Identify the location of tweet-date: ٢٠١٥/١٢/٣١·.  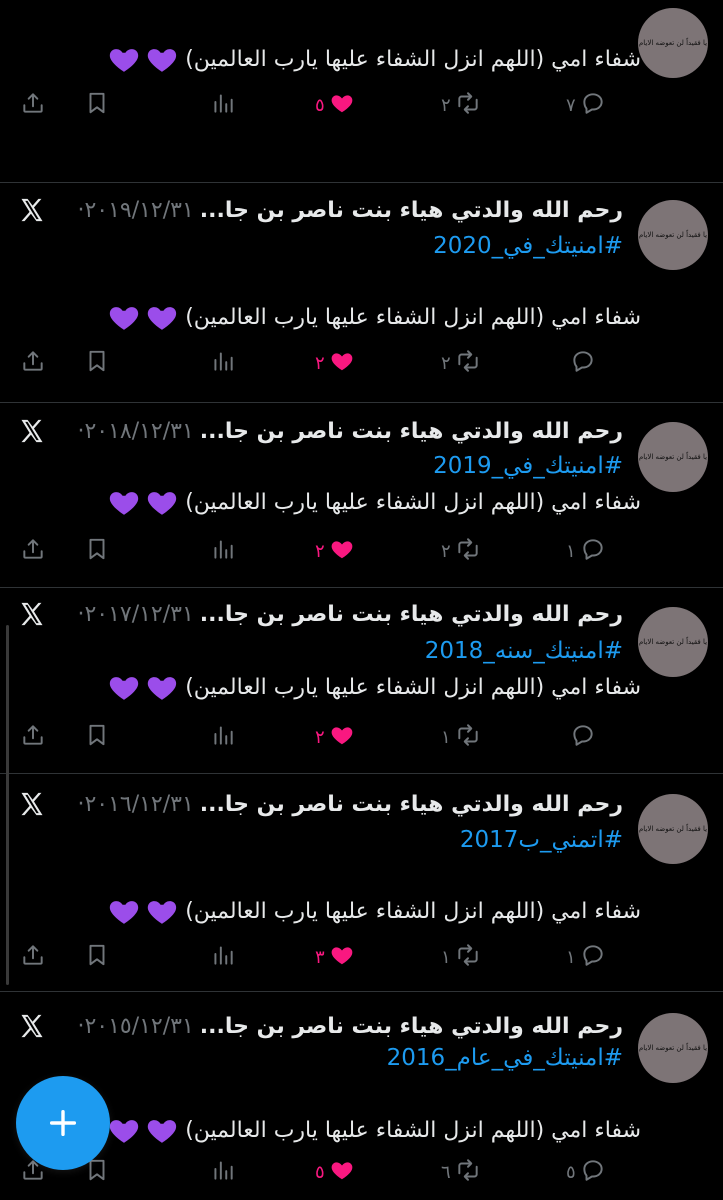
(135, 1026).